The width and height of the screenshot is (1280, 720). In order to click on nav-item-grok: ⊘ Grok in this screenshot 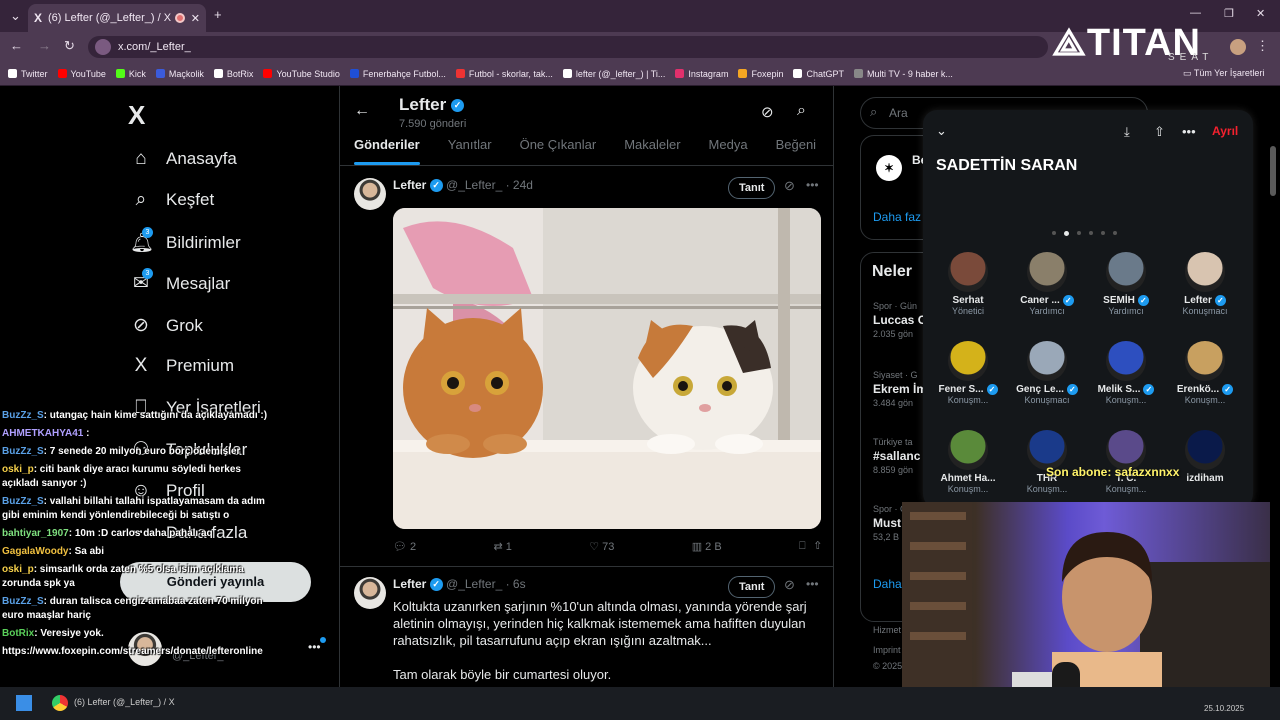, I will do `click(166, 325)`.